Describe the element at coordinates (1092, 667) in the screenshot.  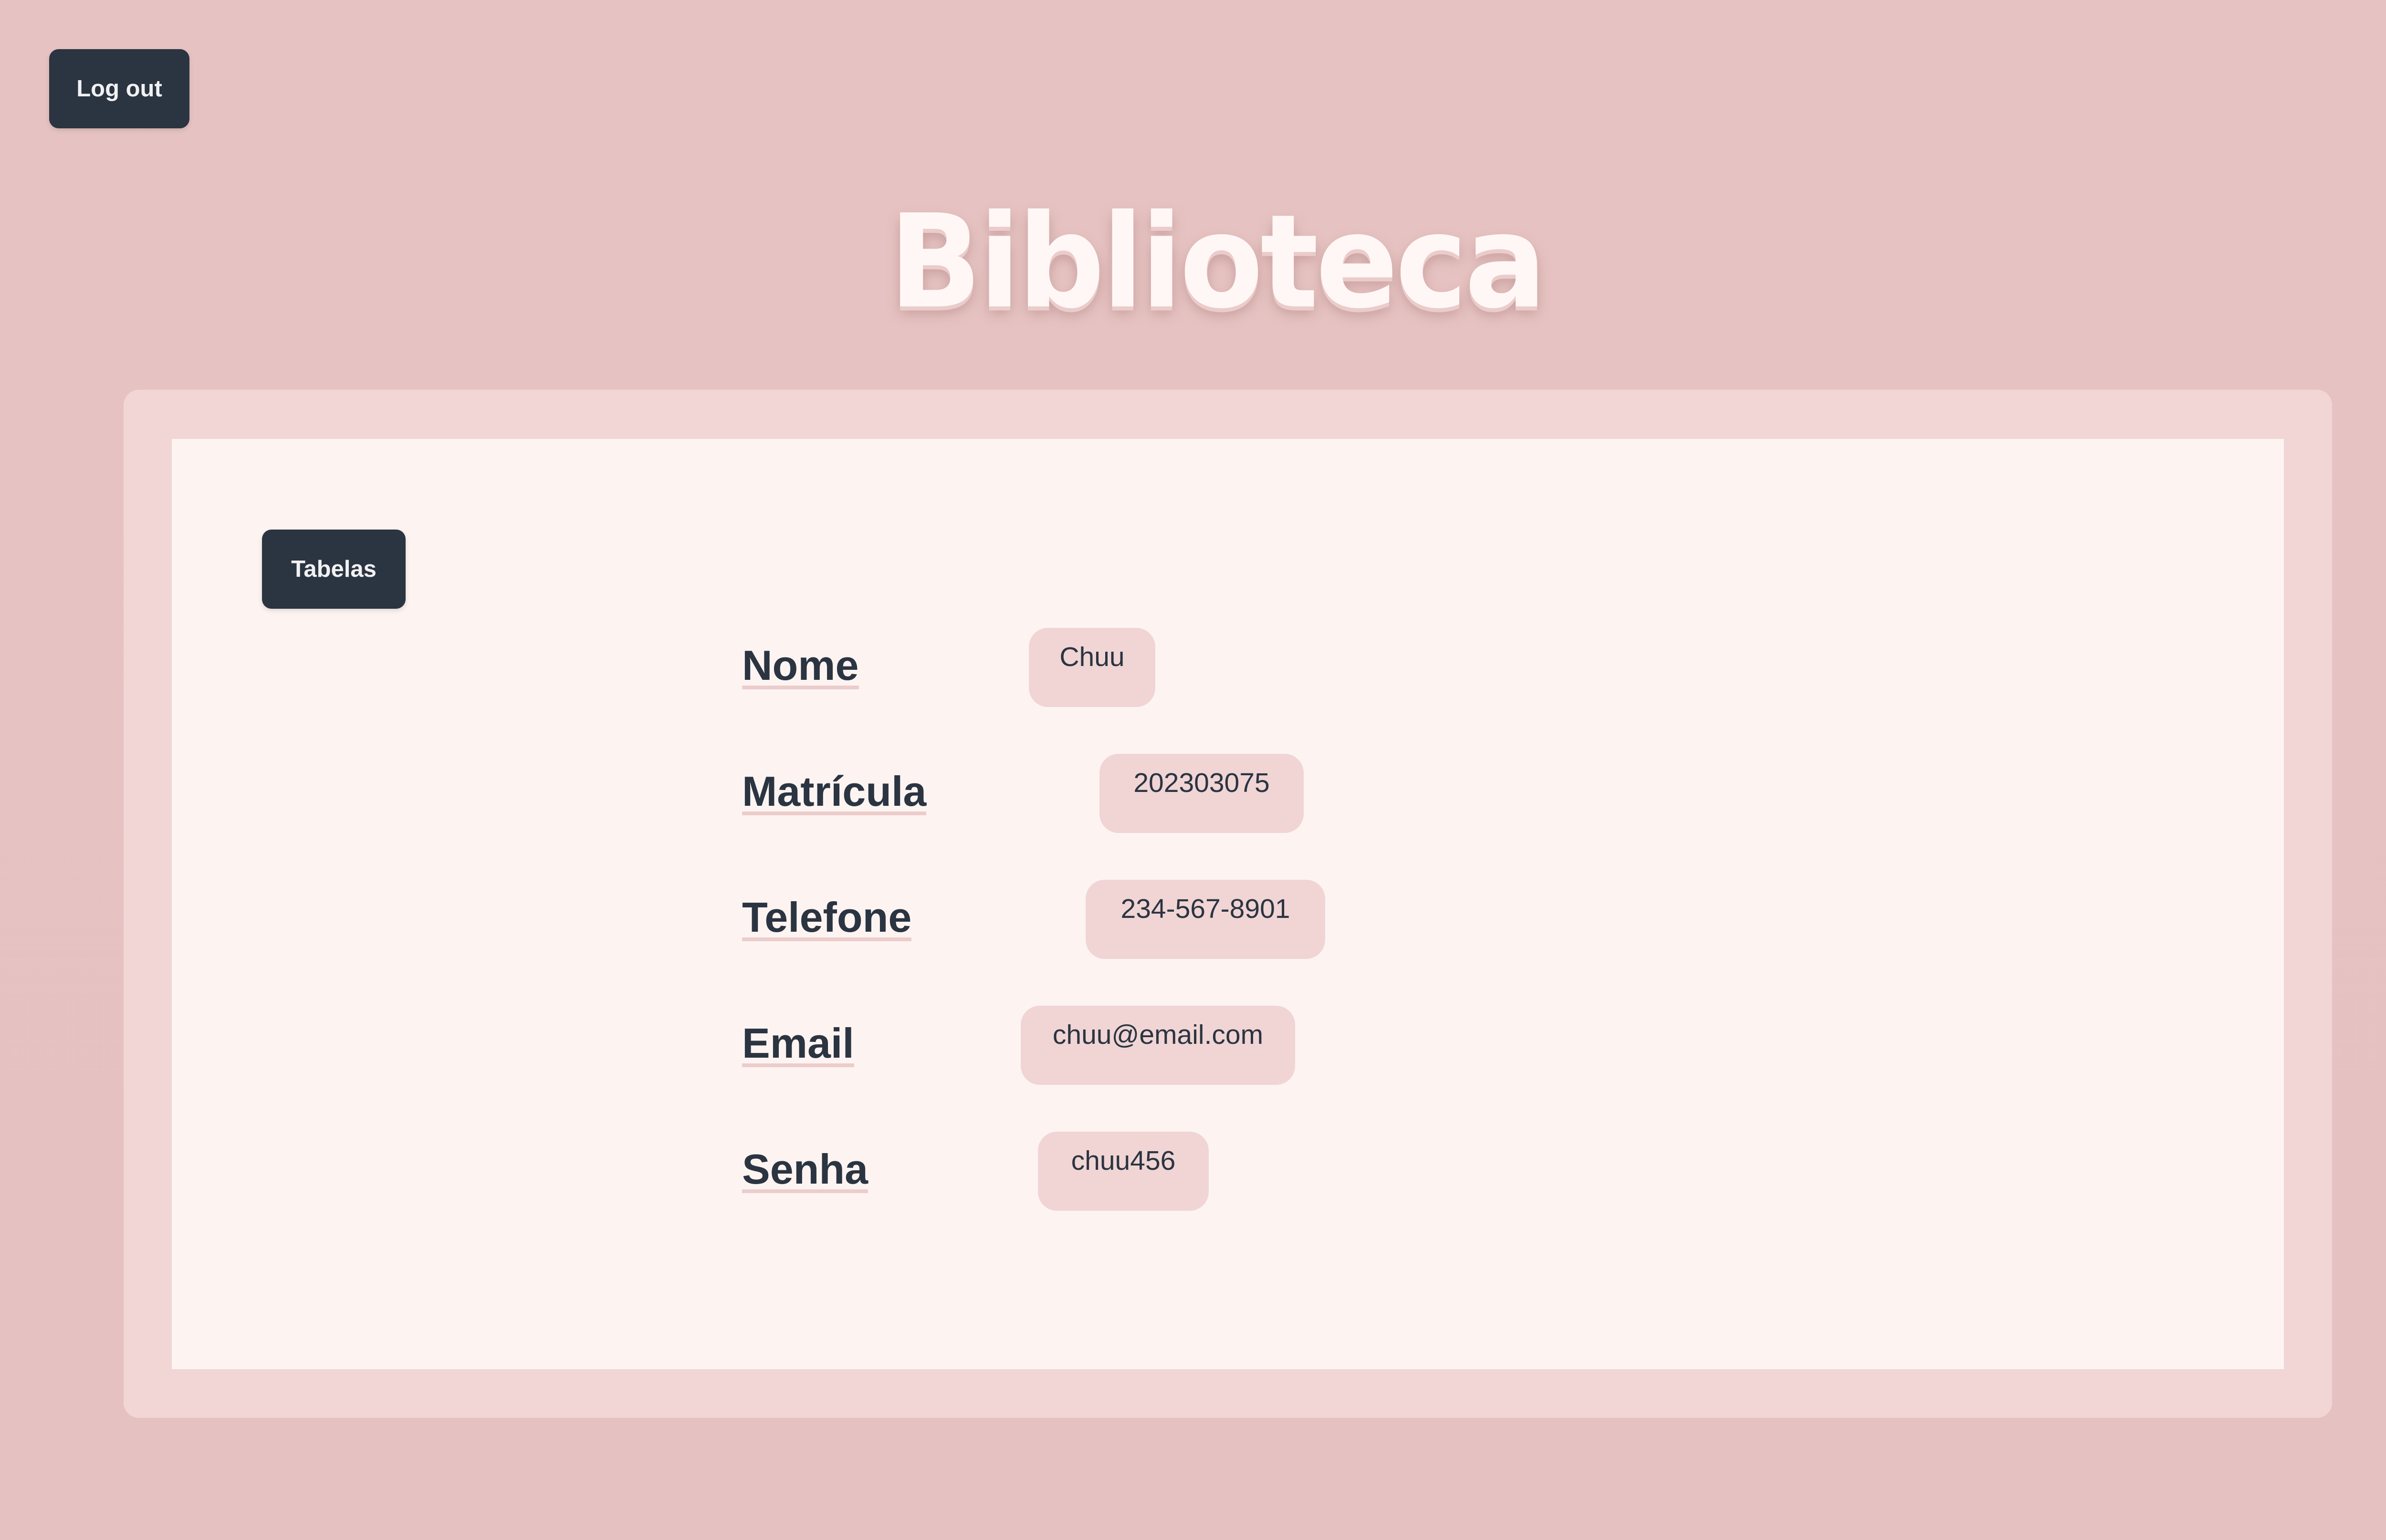
I see `field-value-nome: Chuu` at that location.